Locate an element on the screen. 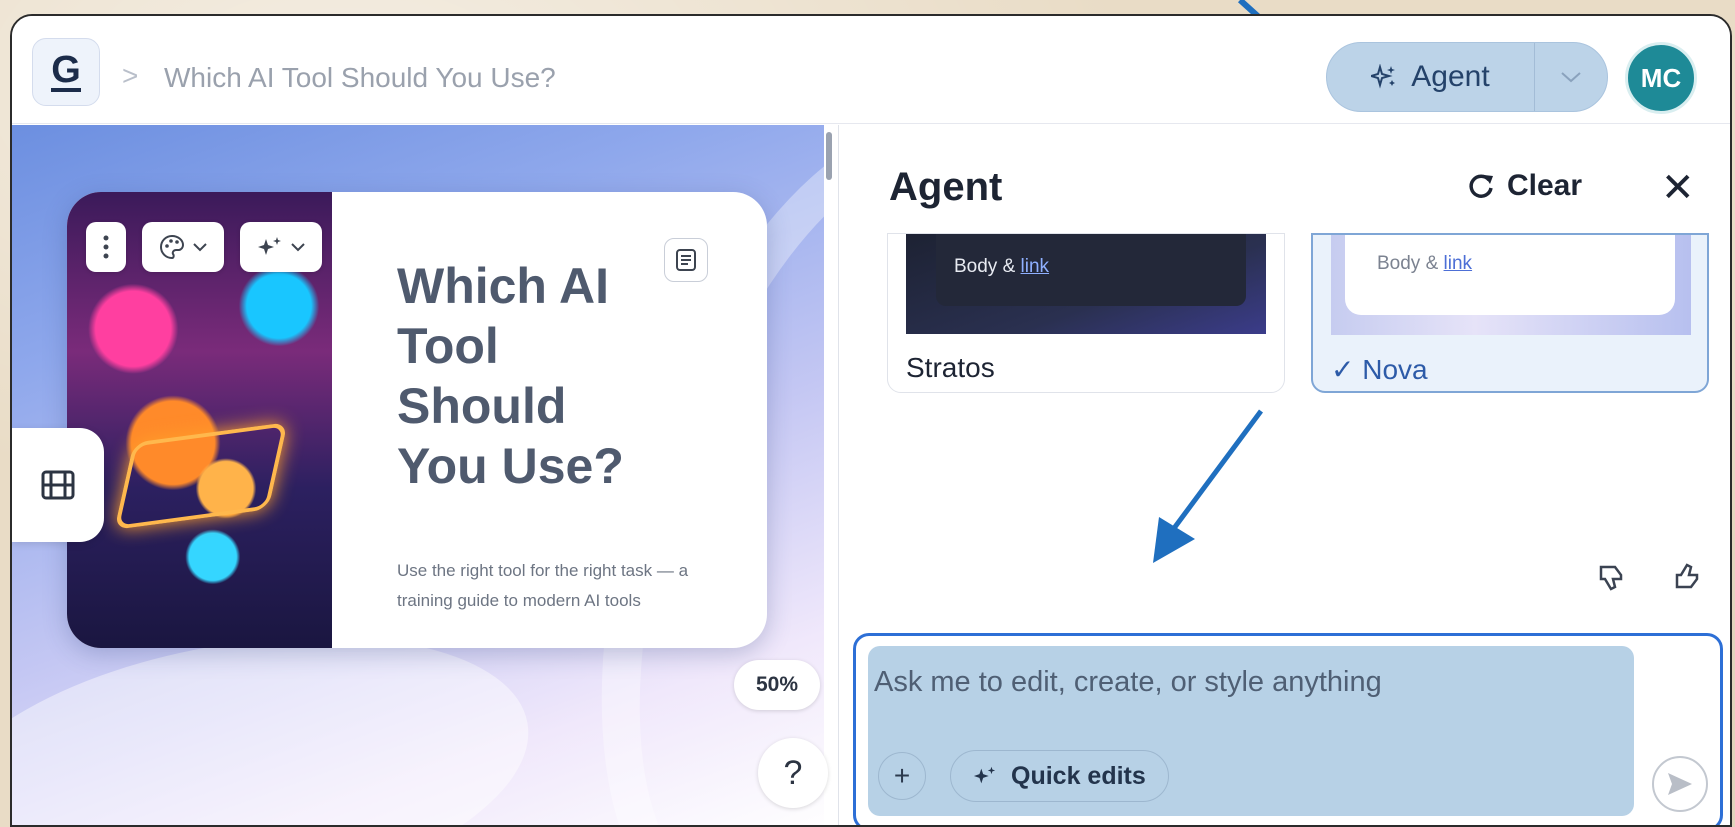  clear-button: Clear is located at coordinates (1524, 186).